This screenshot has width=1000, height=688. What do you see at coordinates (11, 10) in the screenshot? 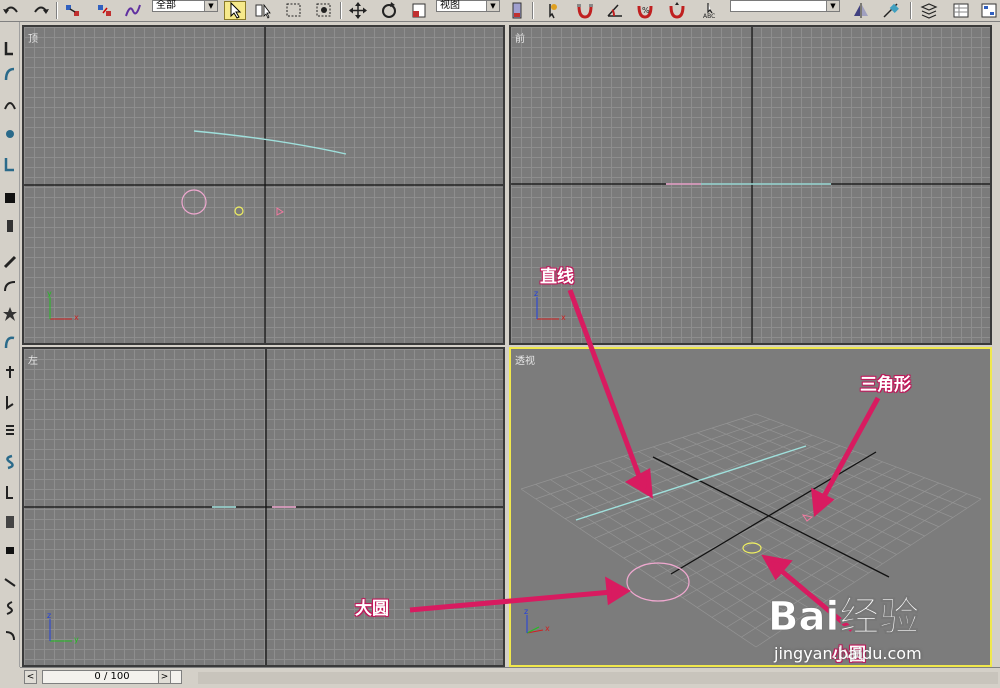
I see `undo-icon` at bounding box center [11, 10].